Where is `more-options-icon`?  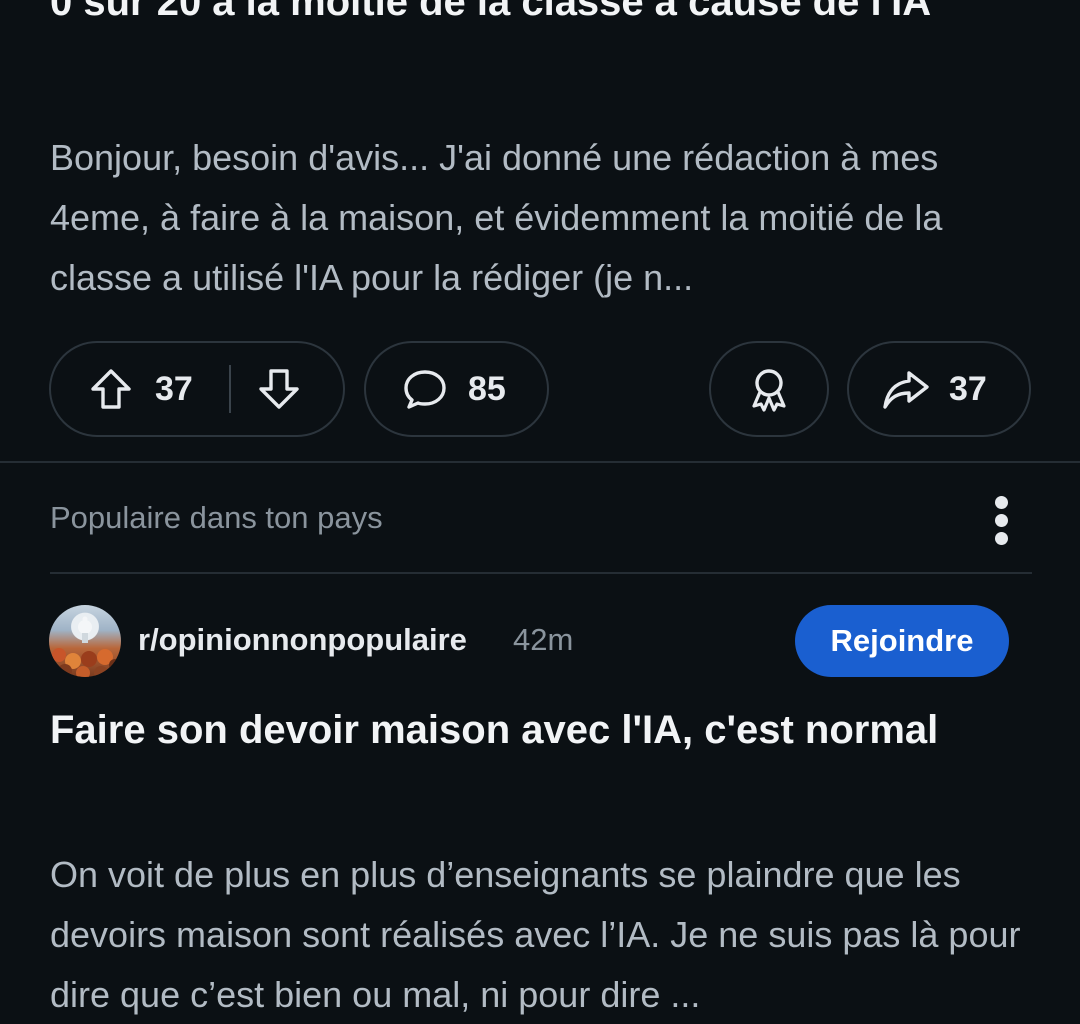 more-options-icon is located at coordinates (1002, 520).